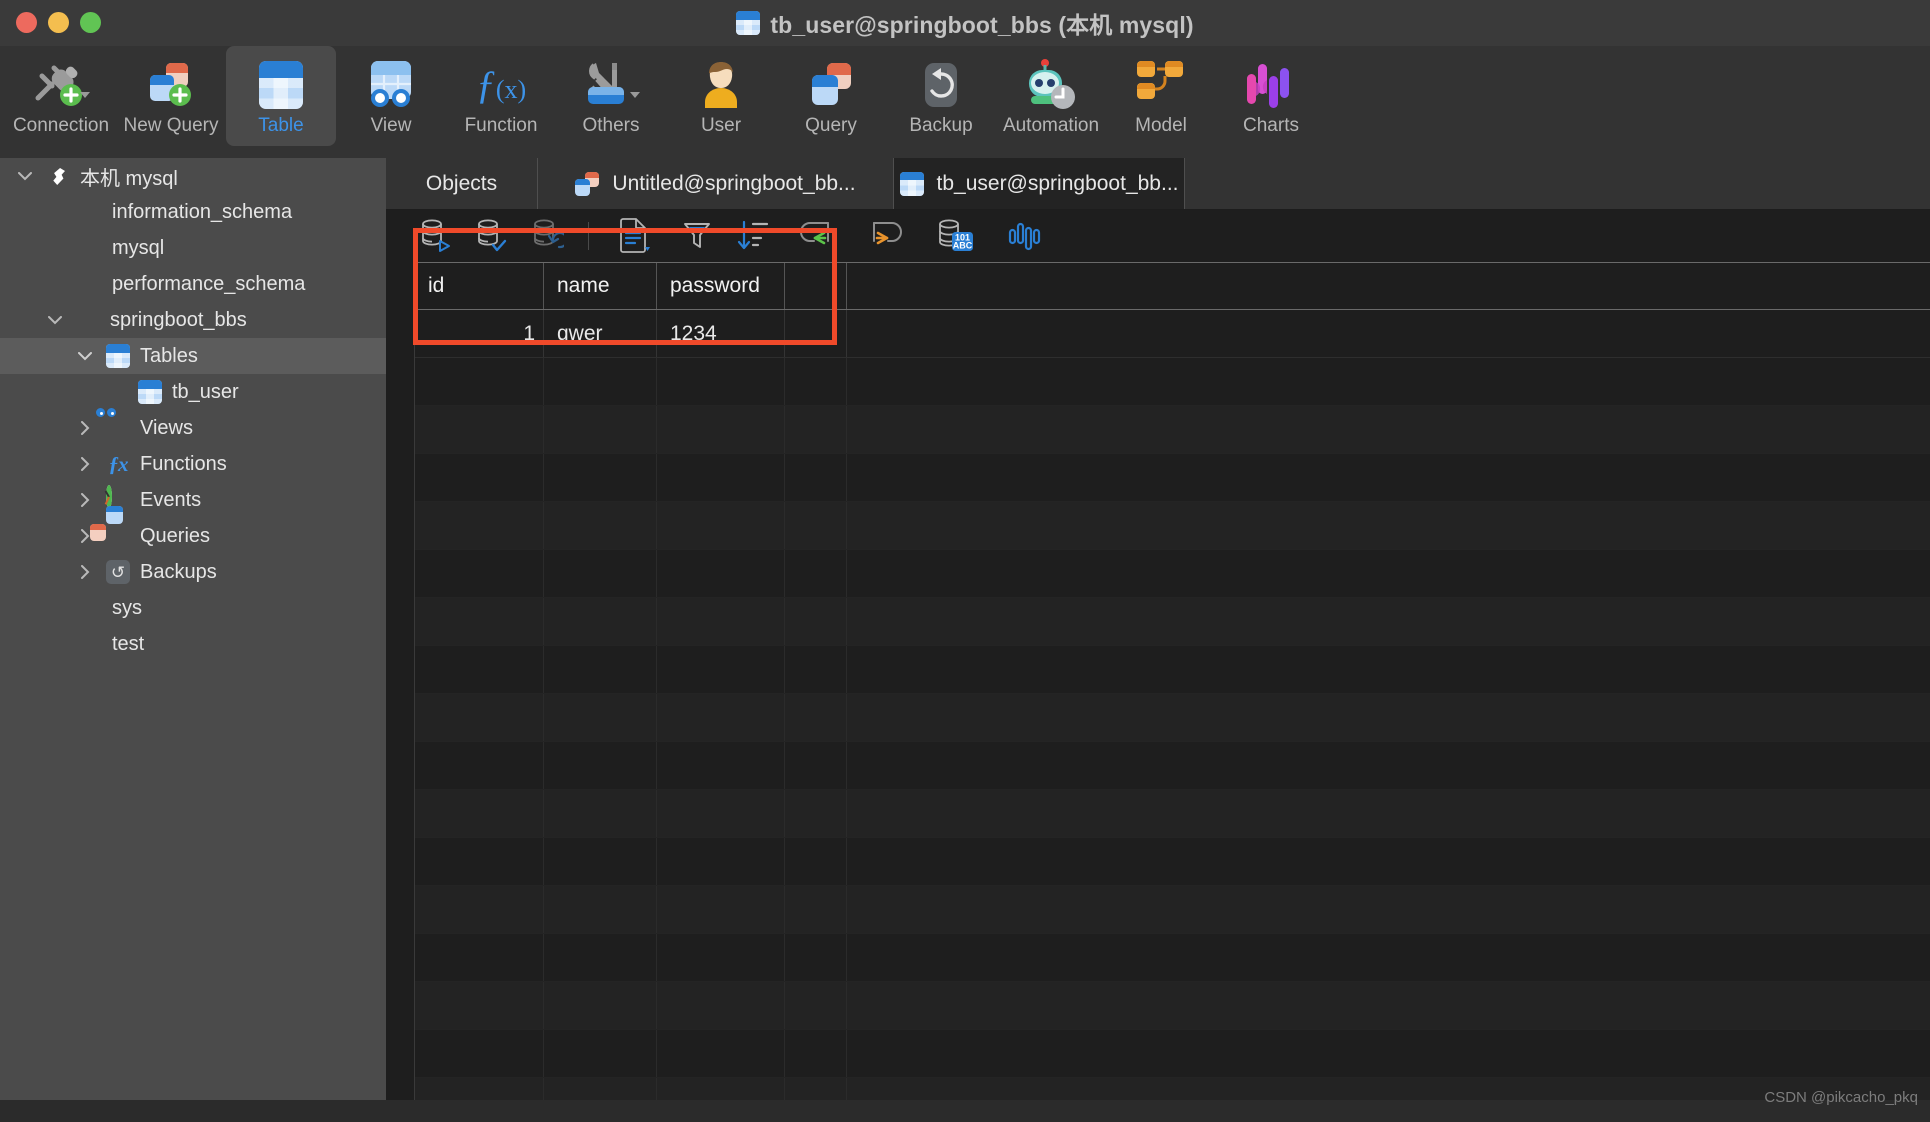  I want to click on column-header-id: id, so click(479, 286).